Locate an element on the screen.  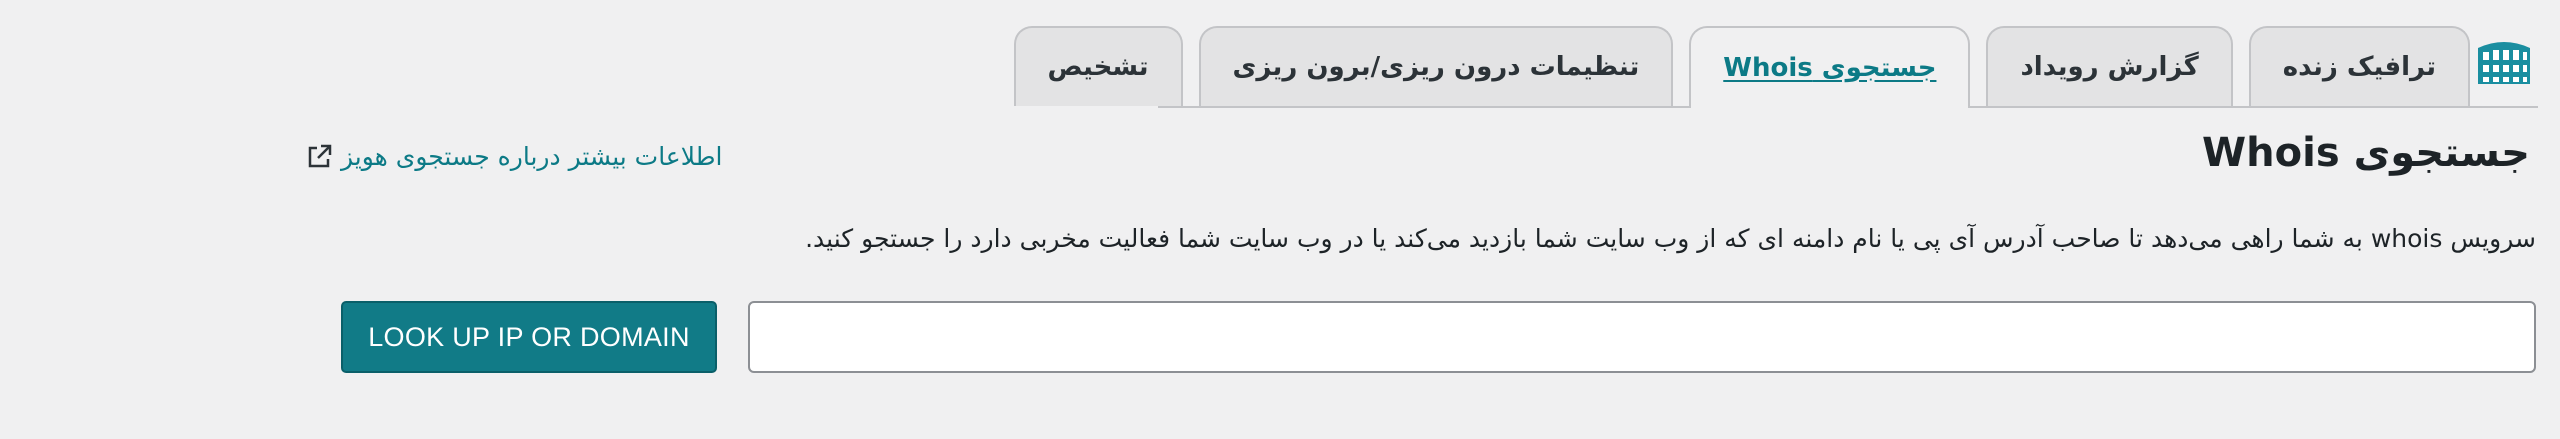
tab-live-traffic: ترافیک زنده is located at coordinates (2359, 66).